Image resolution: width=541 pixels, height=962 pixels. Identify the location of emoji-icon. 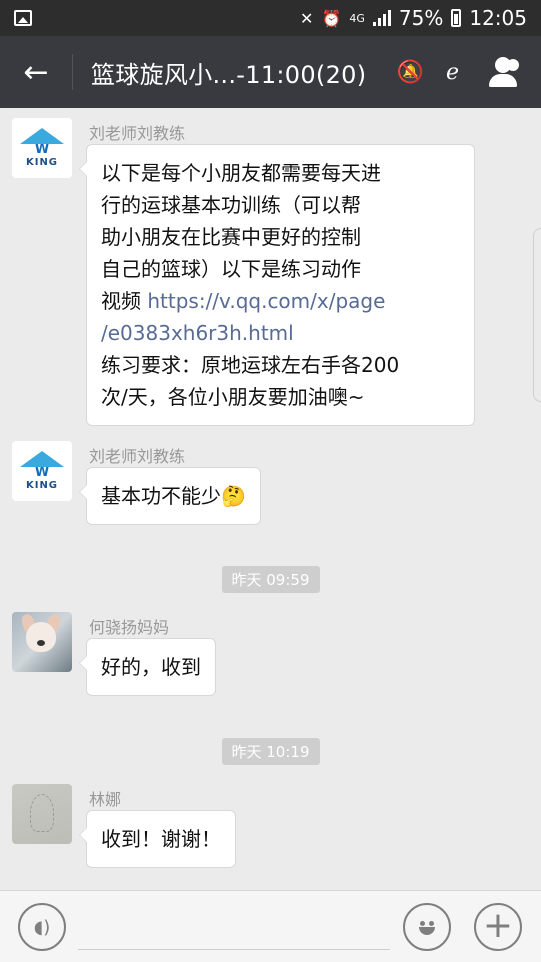
(427, 927).